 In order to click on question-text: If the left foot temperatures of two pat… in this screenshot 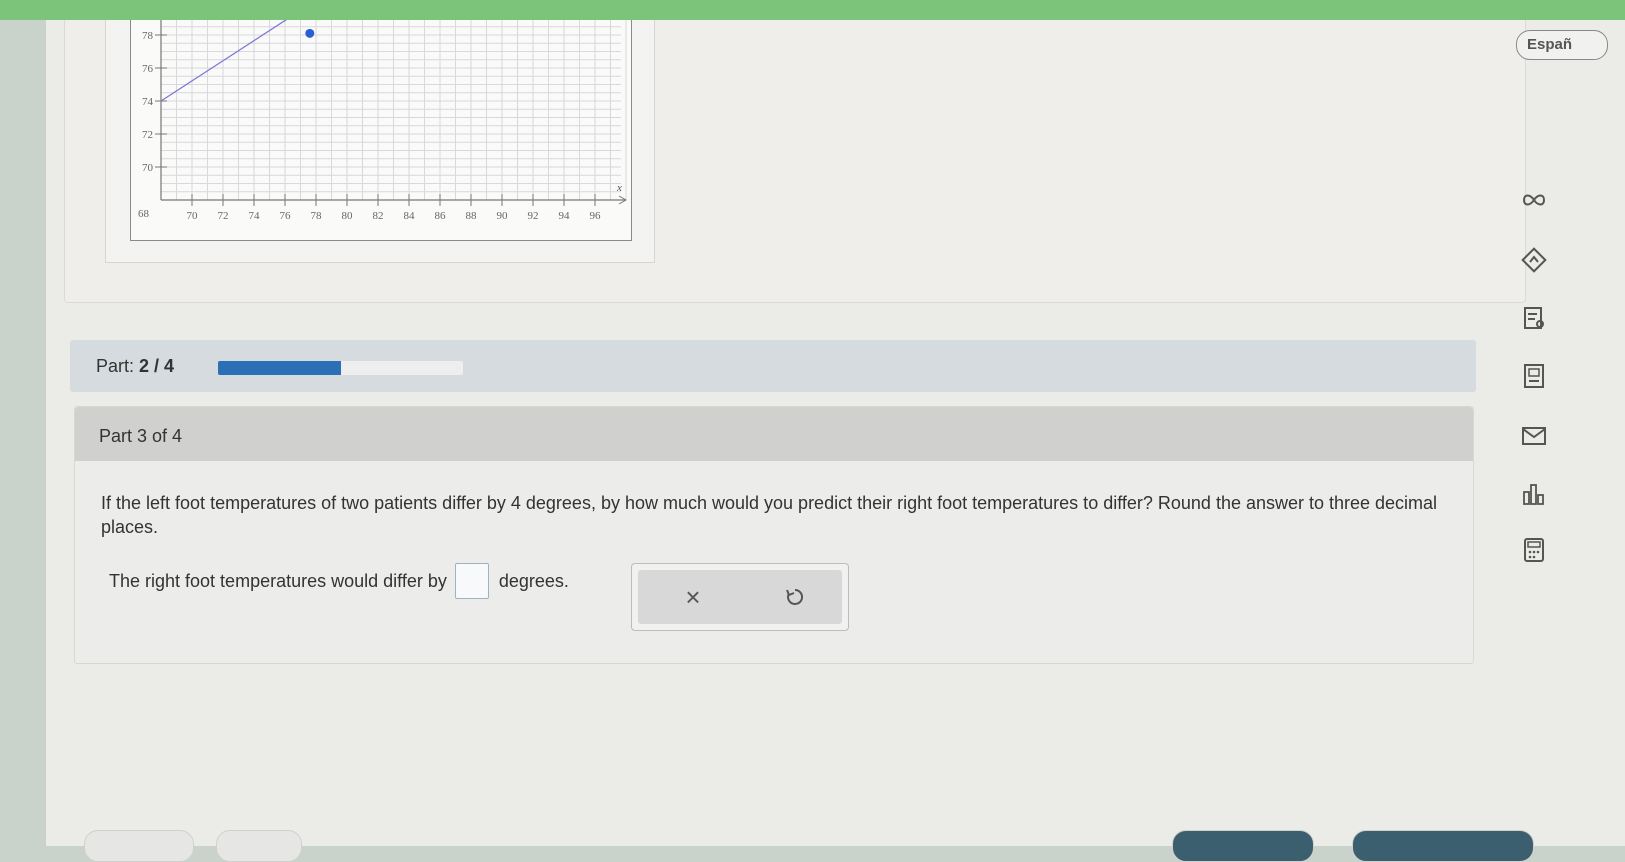, I will do `click(769, 515)`.